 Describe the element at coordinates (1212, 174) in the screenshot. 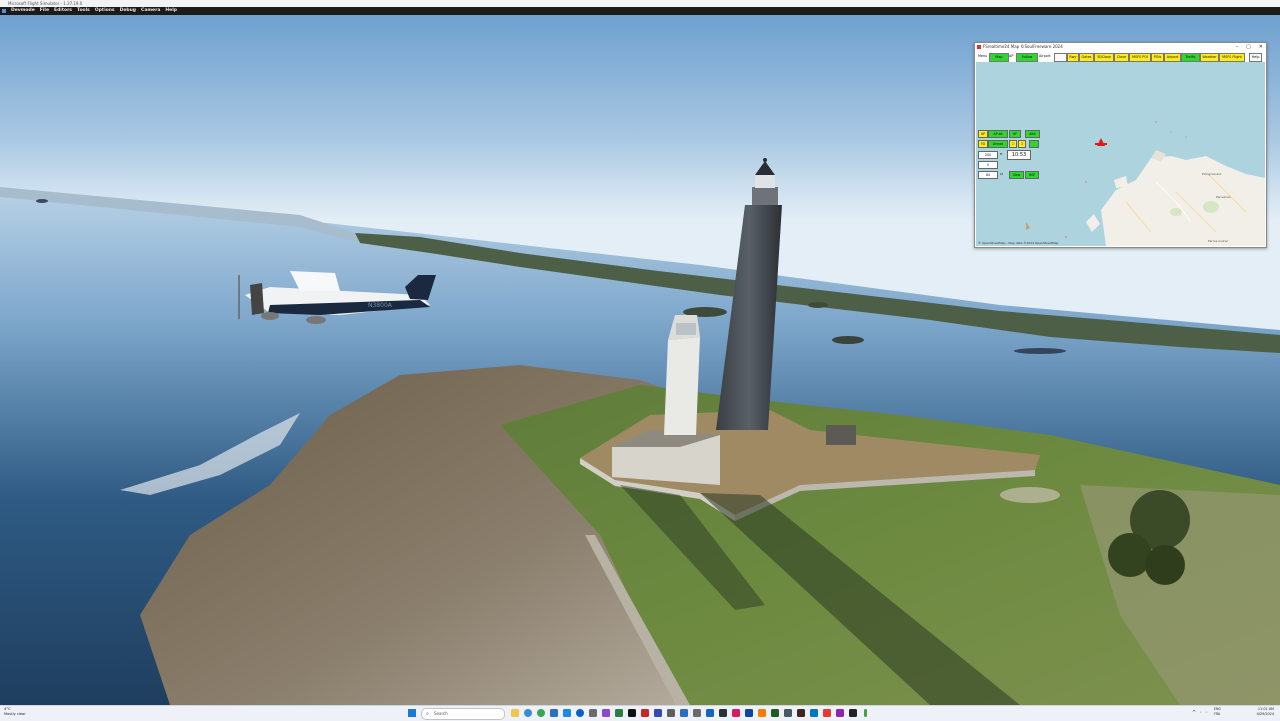

I see `map-town-label: Plougrescant` at that location.